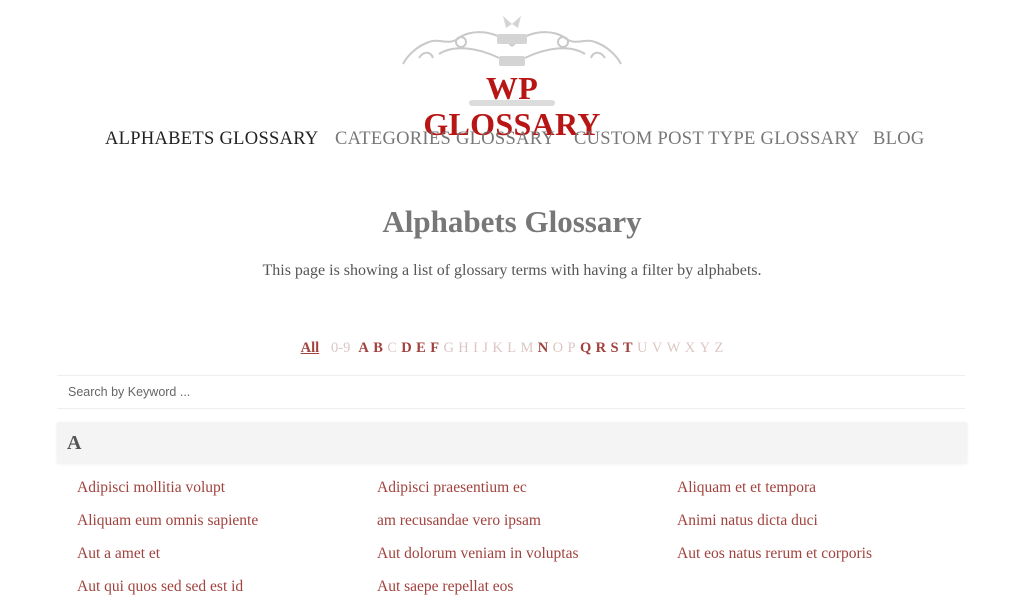 The image size is (1024, 614). I want to click on site-logo: WP GLOSSARY, so click(512, 75).